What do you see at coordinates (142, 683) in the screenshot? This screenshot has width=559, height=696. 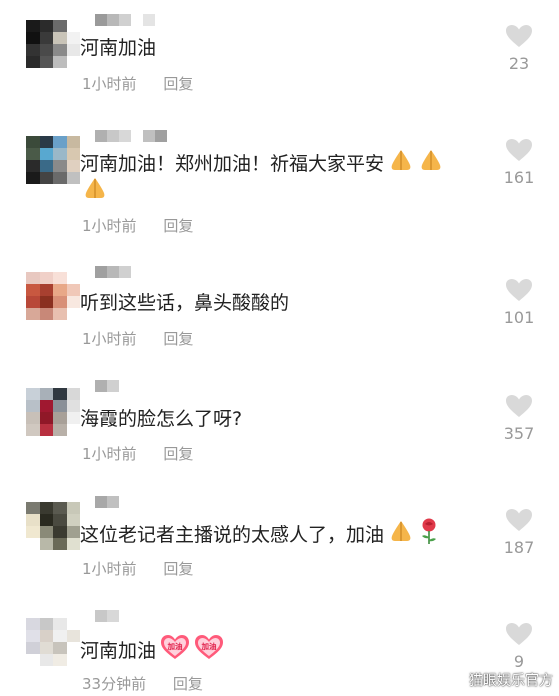 I see `comment-meta: 33分钟前 回复` at bounding box center [142, 683].